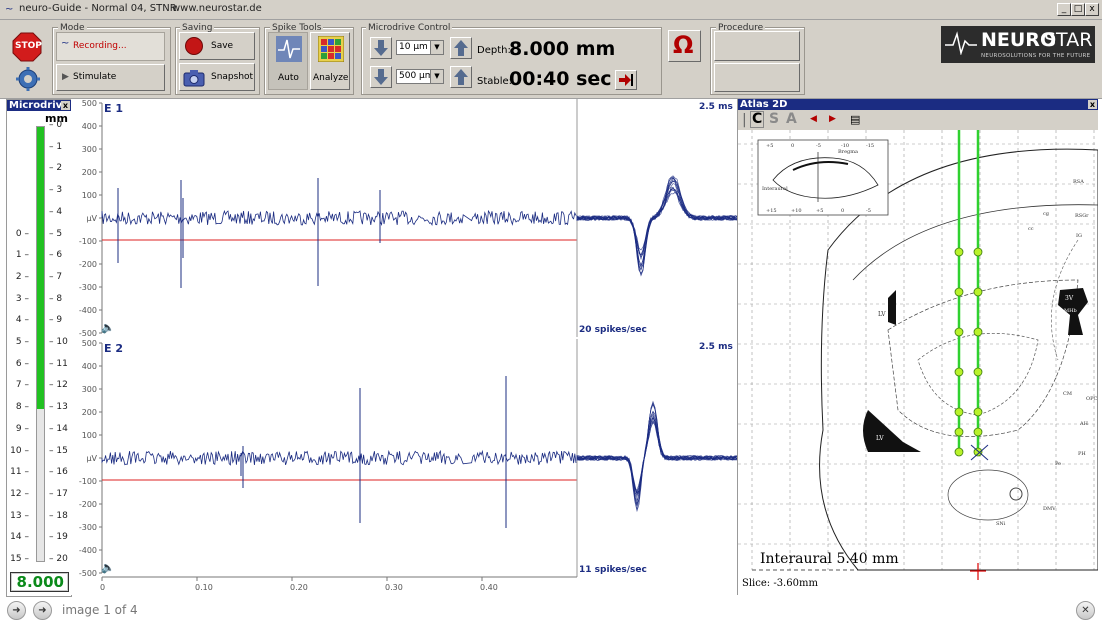 This screenshot has height=626, width=1102. What do you see at coordinates (757, 77) in the screenshot?
I see `procedure-slot-2-button` at bounding box center [757, 77].